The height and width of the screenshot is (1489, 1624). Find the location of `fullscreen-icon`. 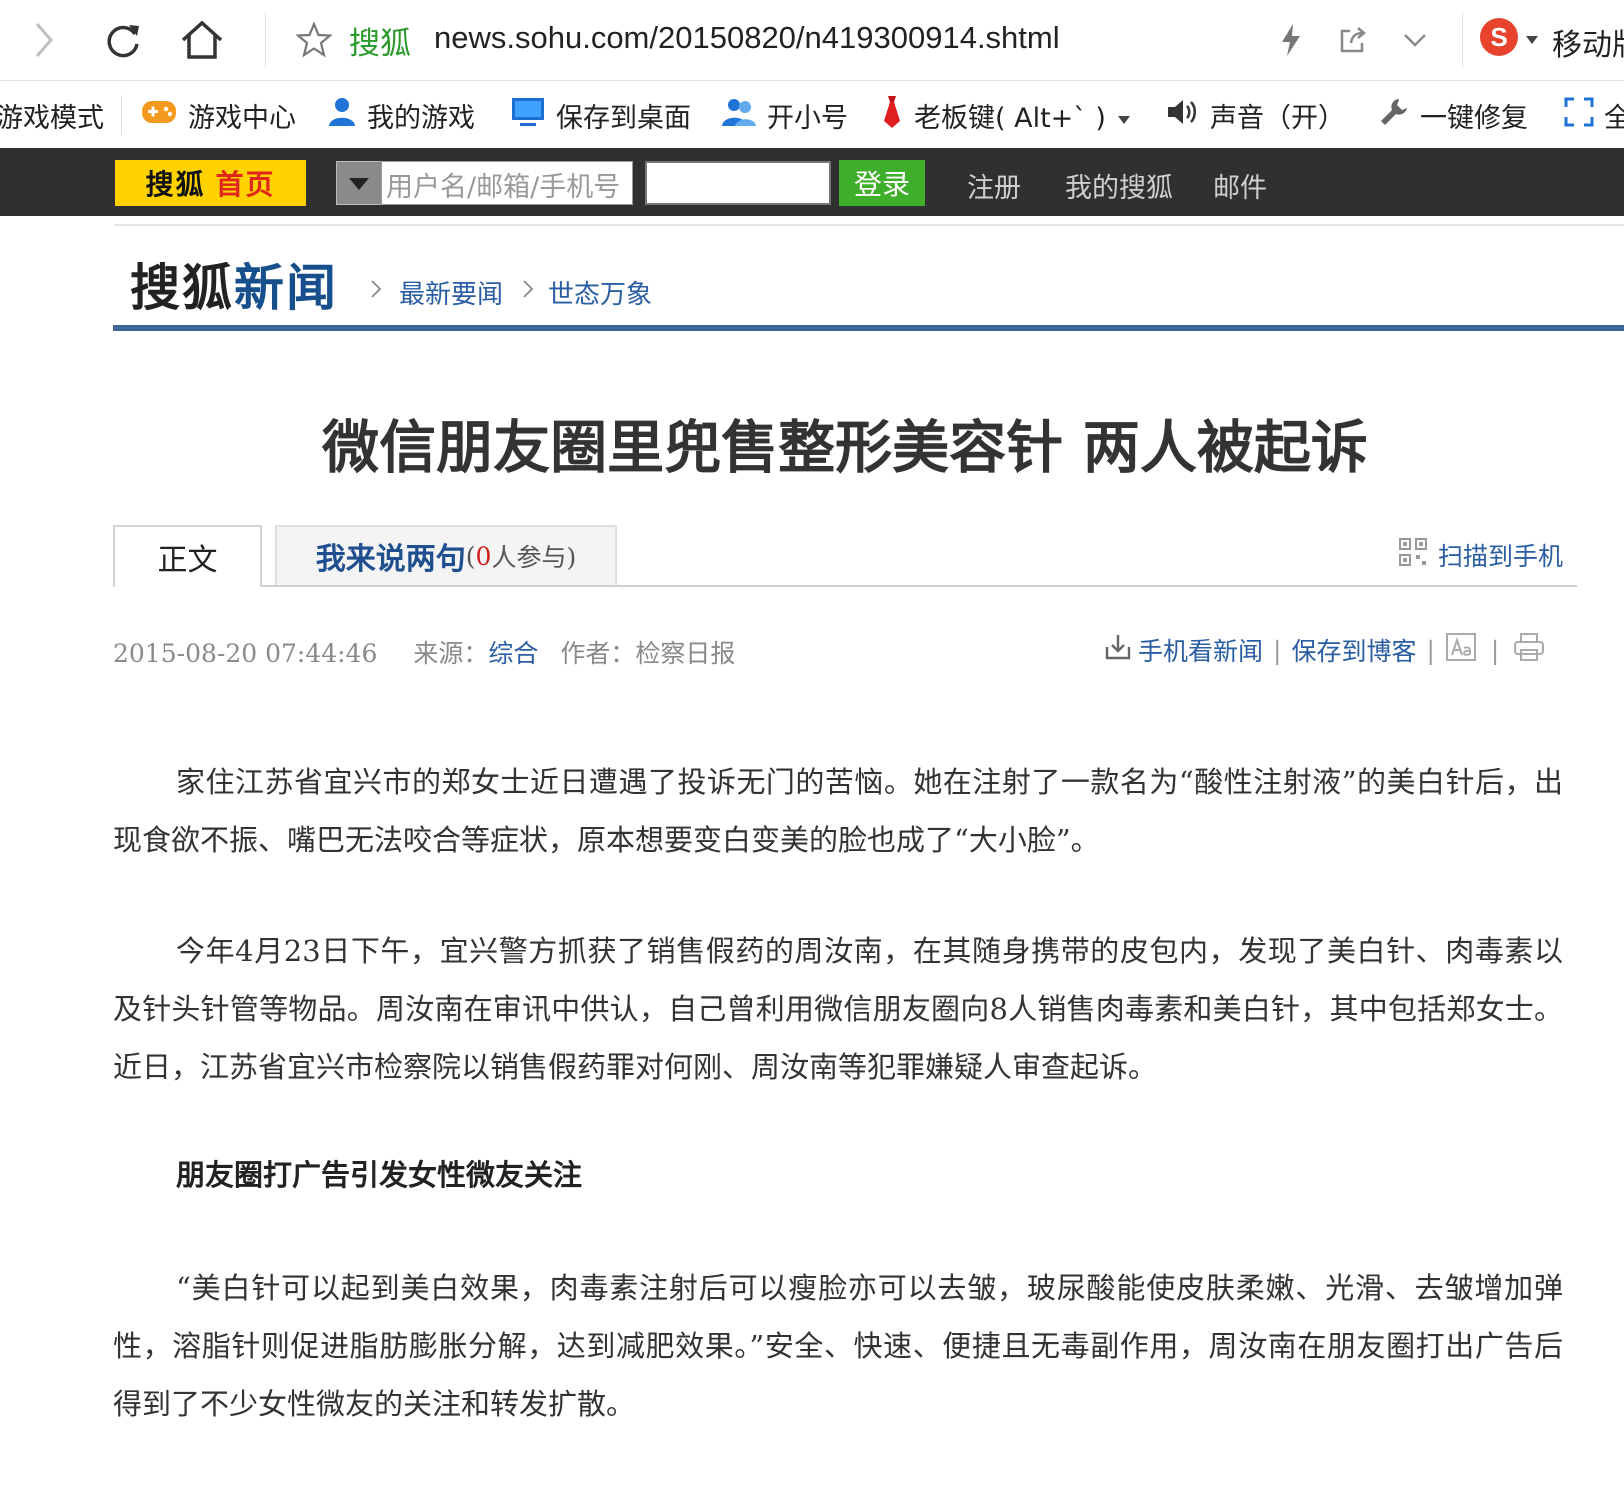

fullscreen-icon is located at coordinates (1579, 115).